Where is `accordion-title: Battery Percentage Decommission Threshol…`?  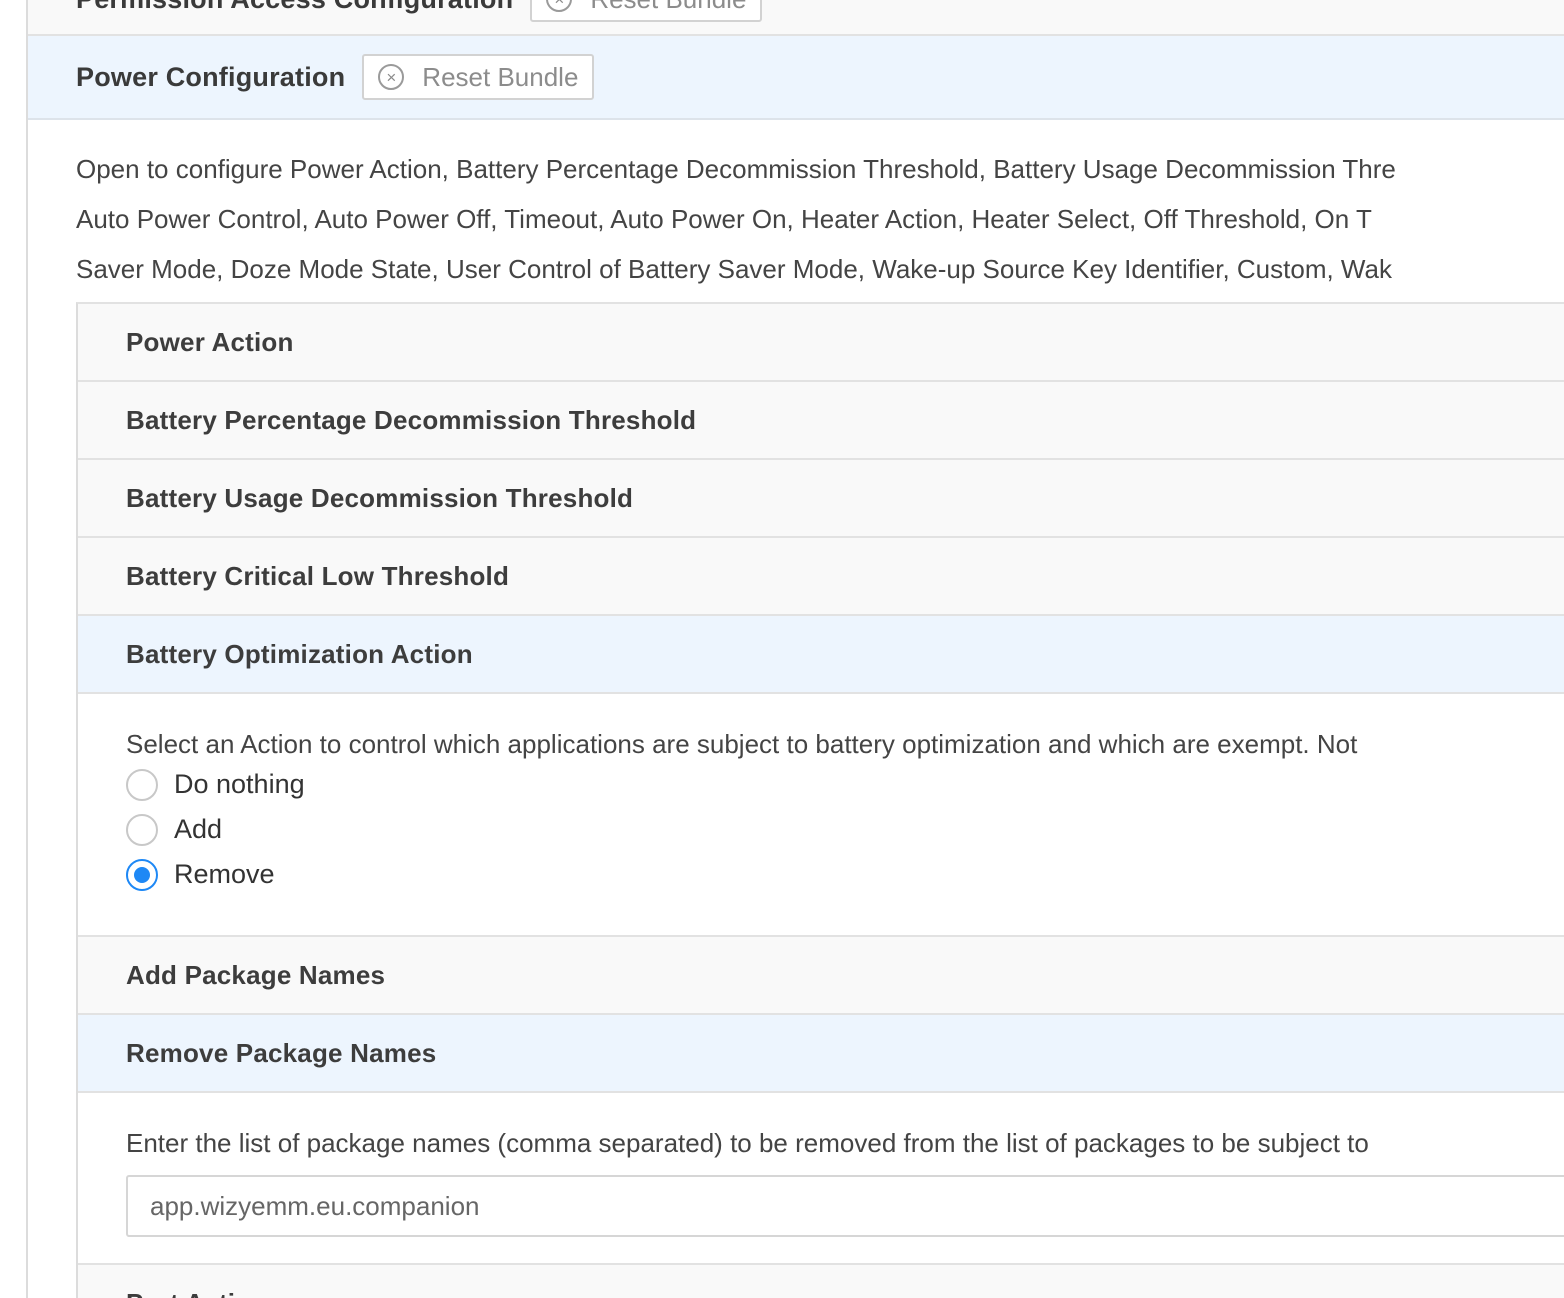
accordion-title: Battery Percentage Decommission Threshol… is located at coordinates (411, 419).